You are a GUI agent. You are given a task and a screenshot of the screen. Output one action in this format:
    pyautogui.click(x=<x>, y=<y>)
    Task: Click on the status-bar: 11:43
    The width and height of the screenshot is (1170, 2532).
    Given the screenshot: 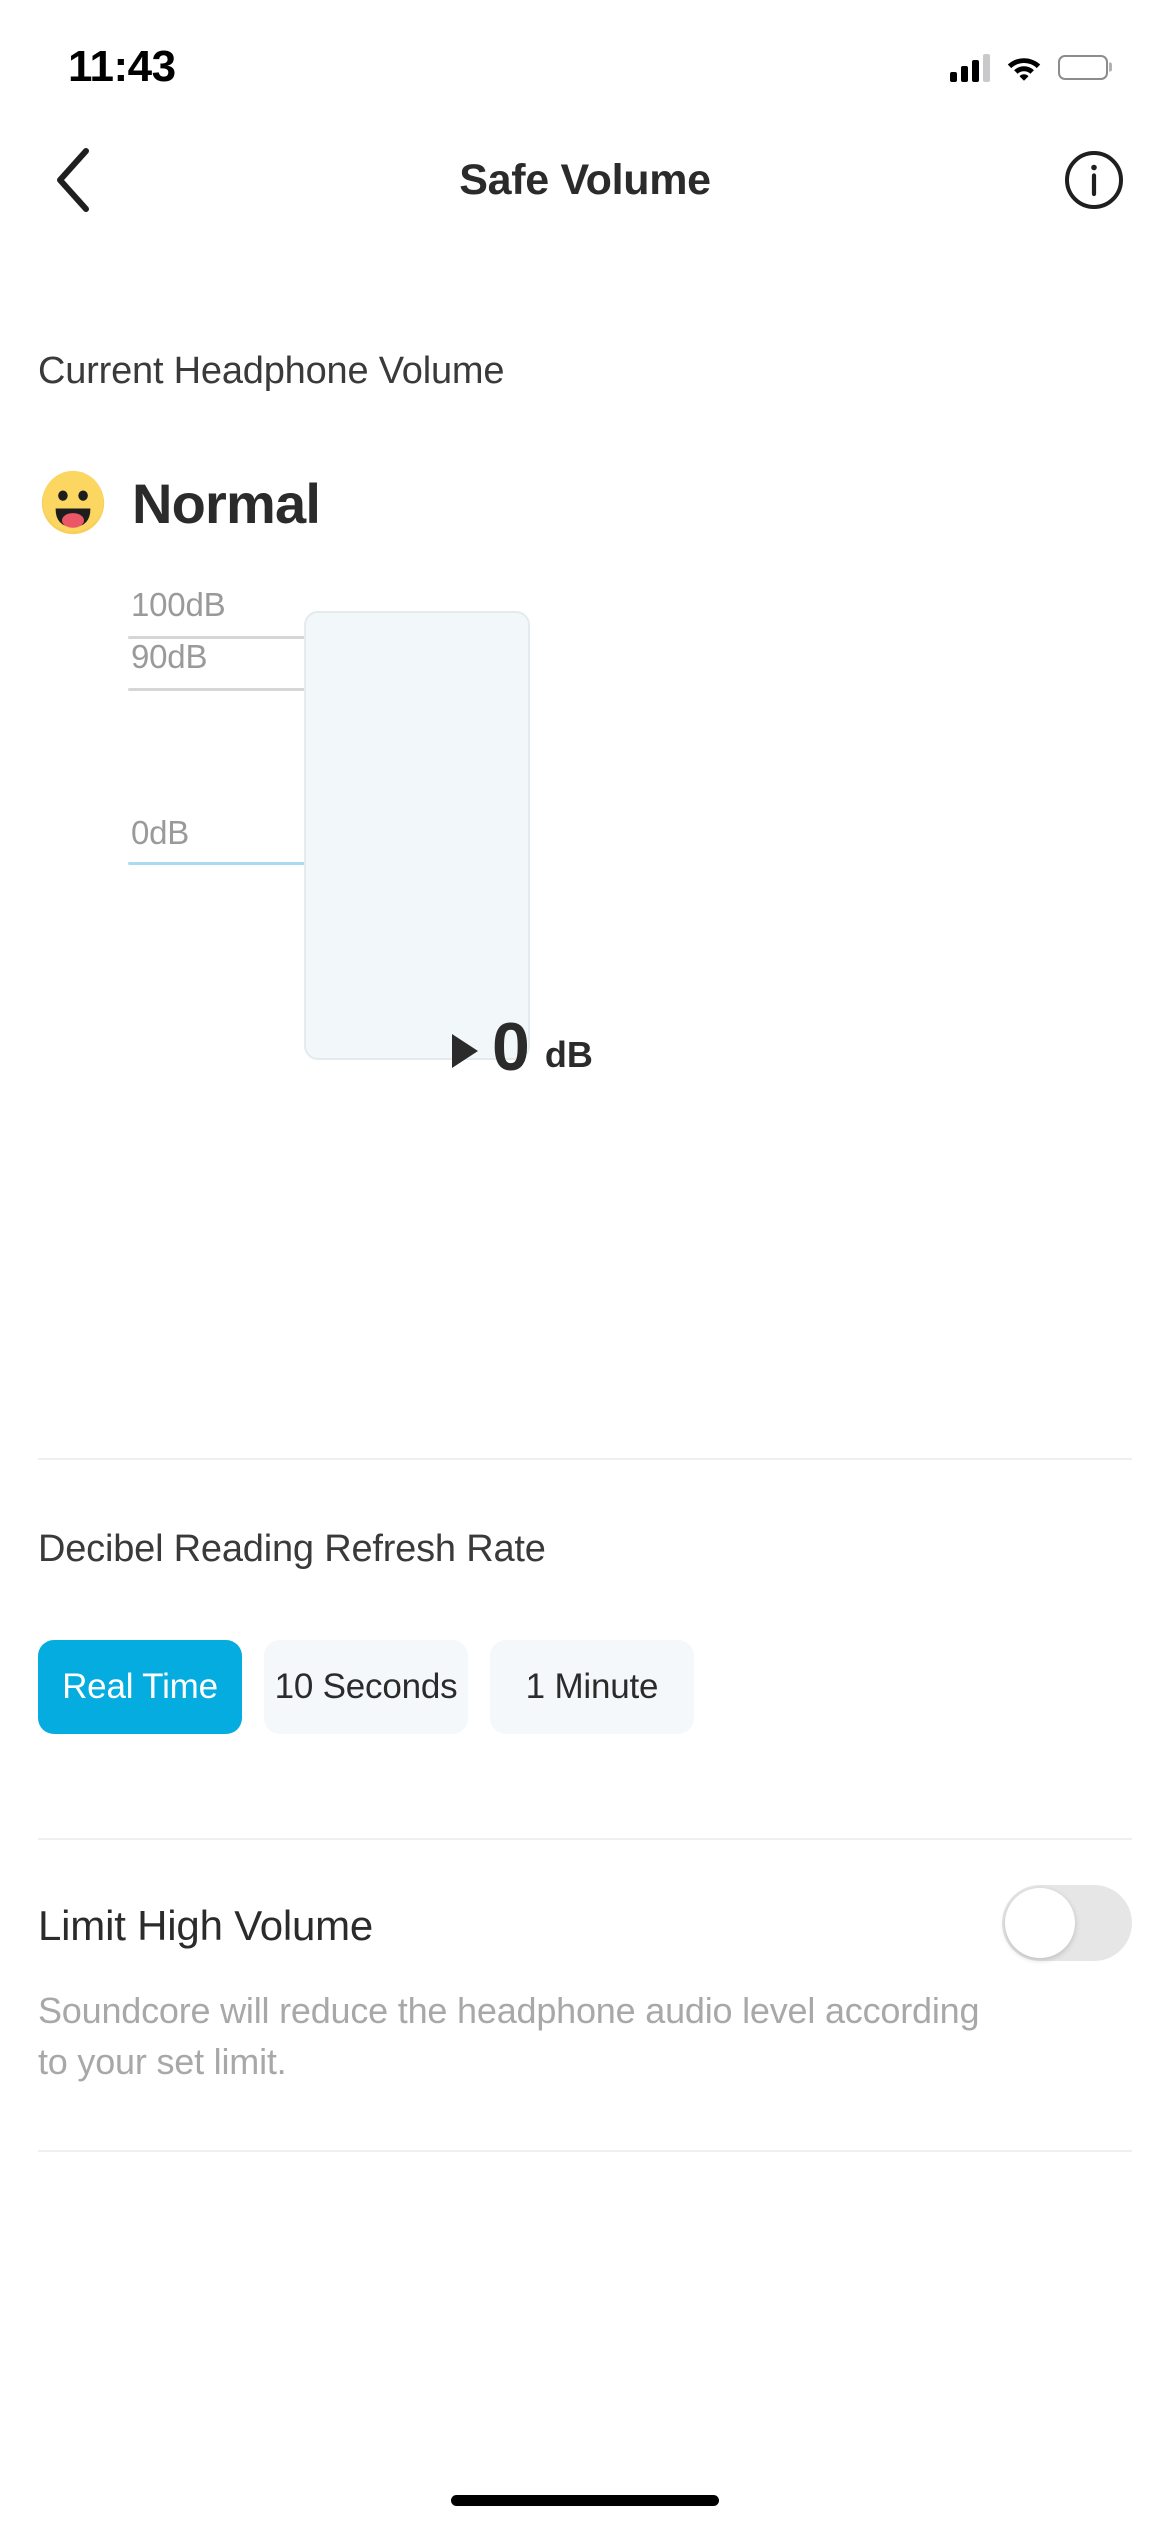 What is the action you would take?
    pyautogui.click(x=585, y=60)
    